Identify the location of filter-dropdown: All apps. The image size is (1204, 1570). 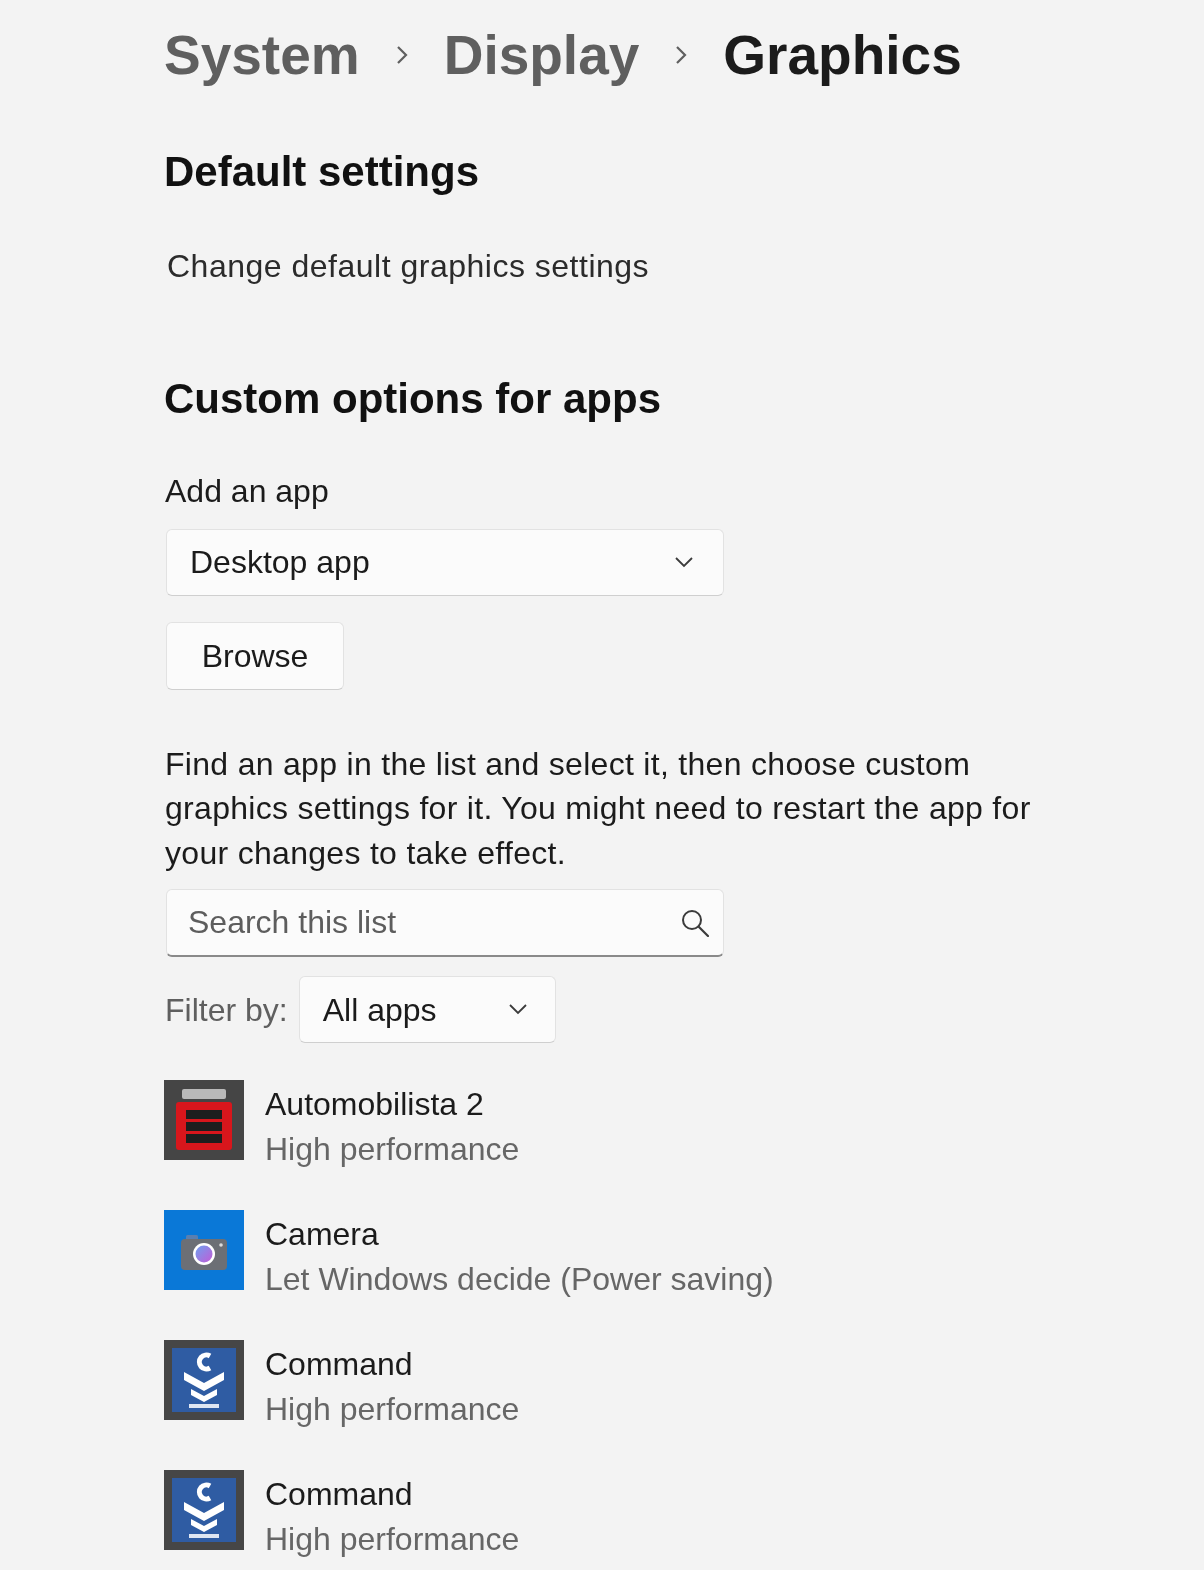
(427, 1010).